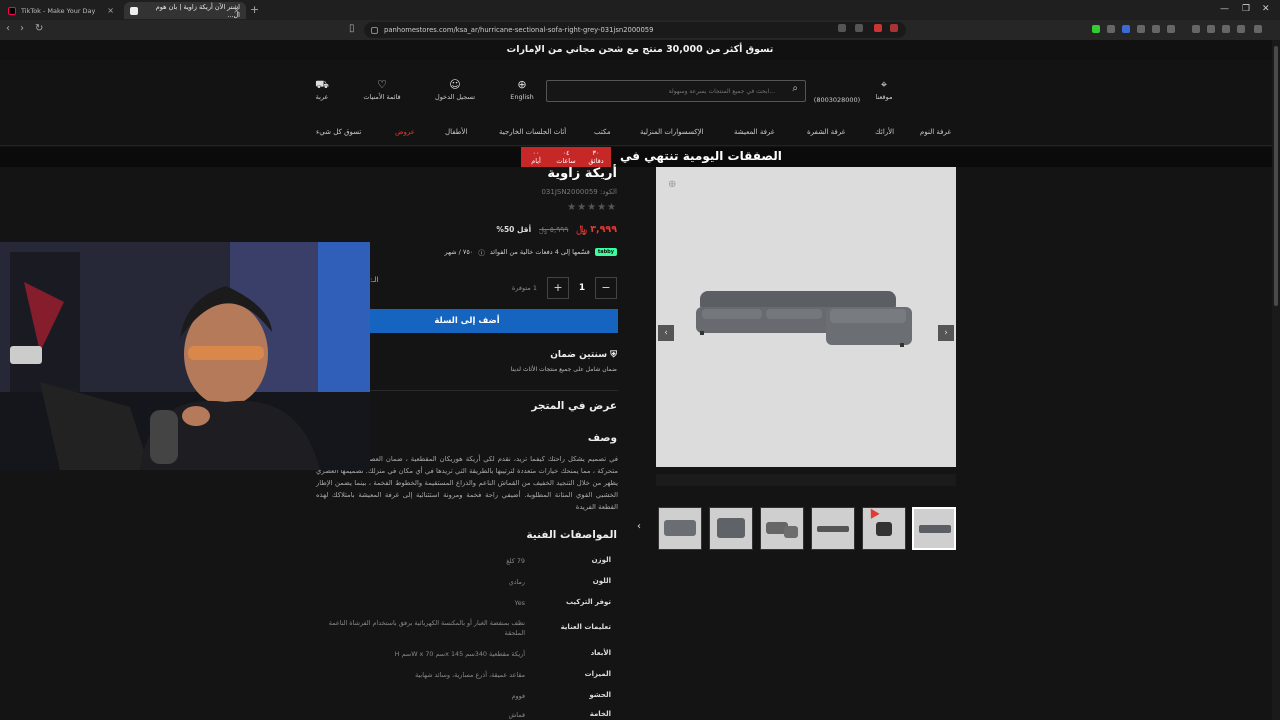  Describe the element at coordinates (894, 28) in the screenshot. I see `alert-icon` at that location.